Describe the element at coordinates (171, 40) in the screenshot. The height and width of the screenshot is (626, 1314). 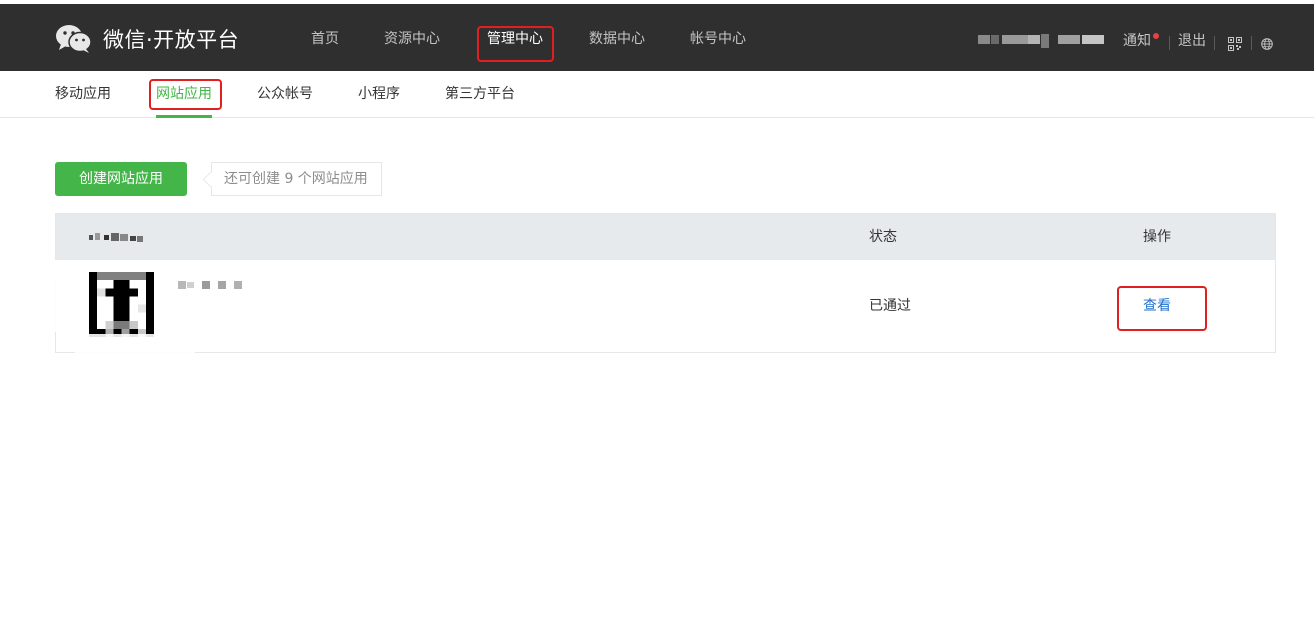
I see `brand-title: 微信·开放平台` at that location.